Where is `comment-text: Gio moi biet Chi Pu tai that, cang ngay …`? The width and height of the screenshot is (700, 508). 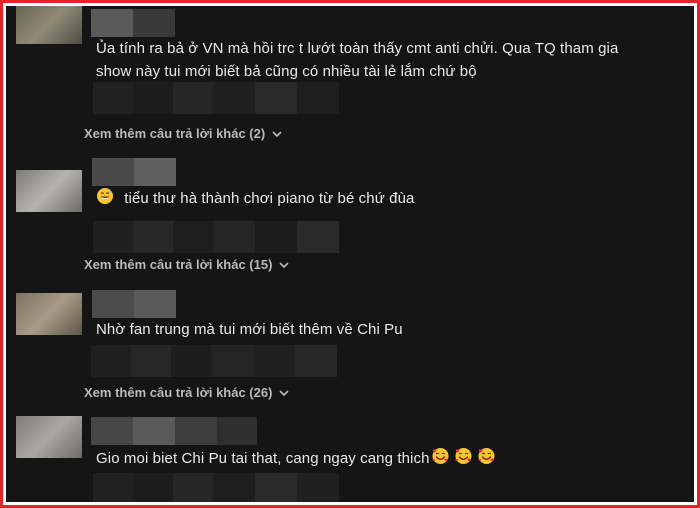
comment-text: Gio moi biet Chi Pu tai that, cang ngay … is located at coordinates (376, 458).